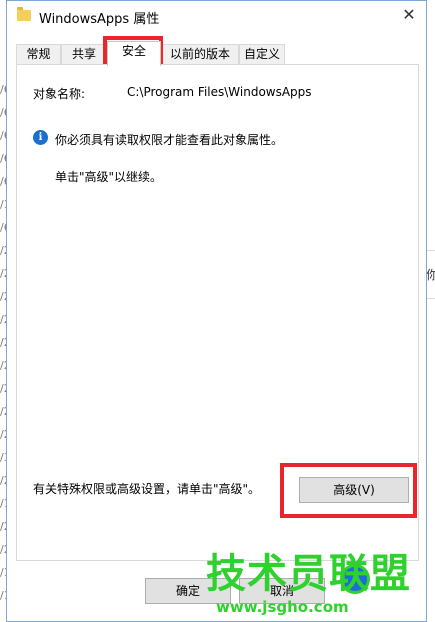 This screenshot has height=622, width=435. I want to click on continue-instruction: 单击"高级"以继续。, so click(109, 177).